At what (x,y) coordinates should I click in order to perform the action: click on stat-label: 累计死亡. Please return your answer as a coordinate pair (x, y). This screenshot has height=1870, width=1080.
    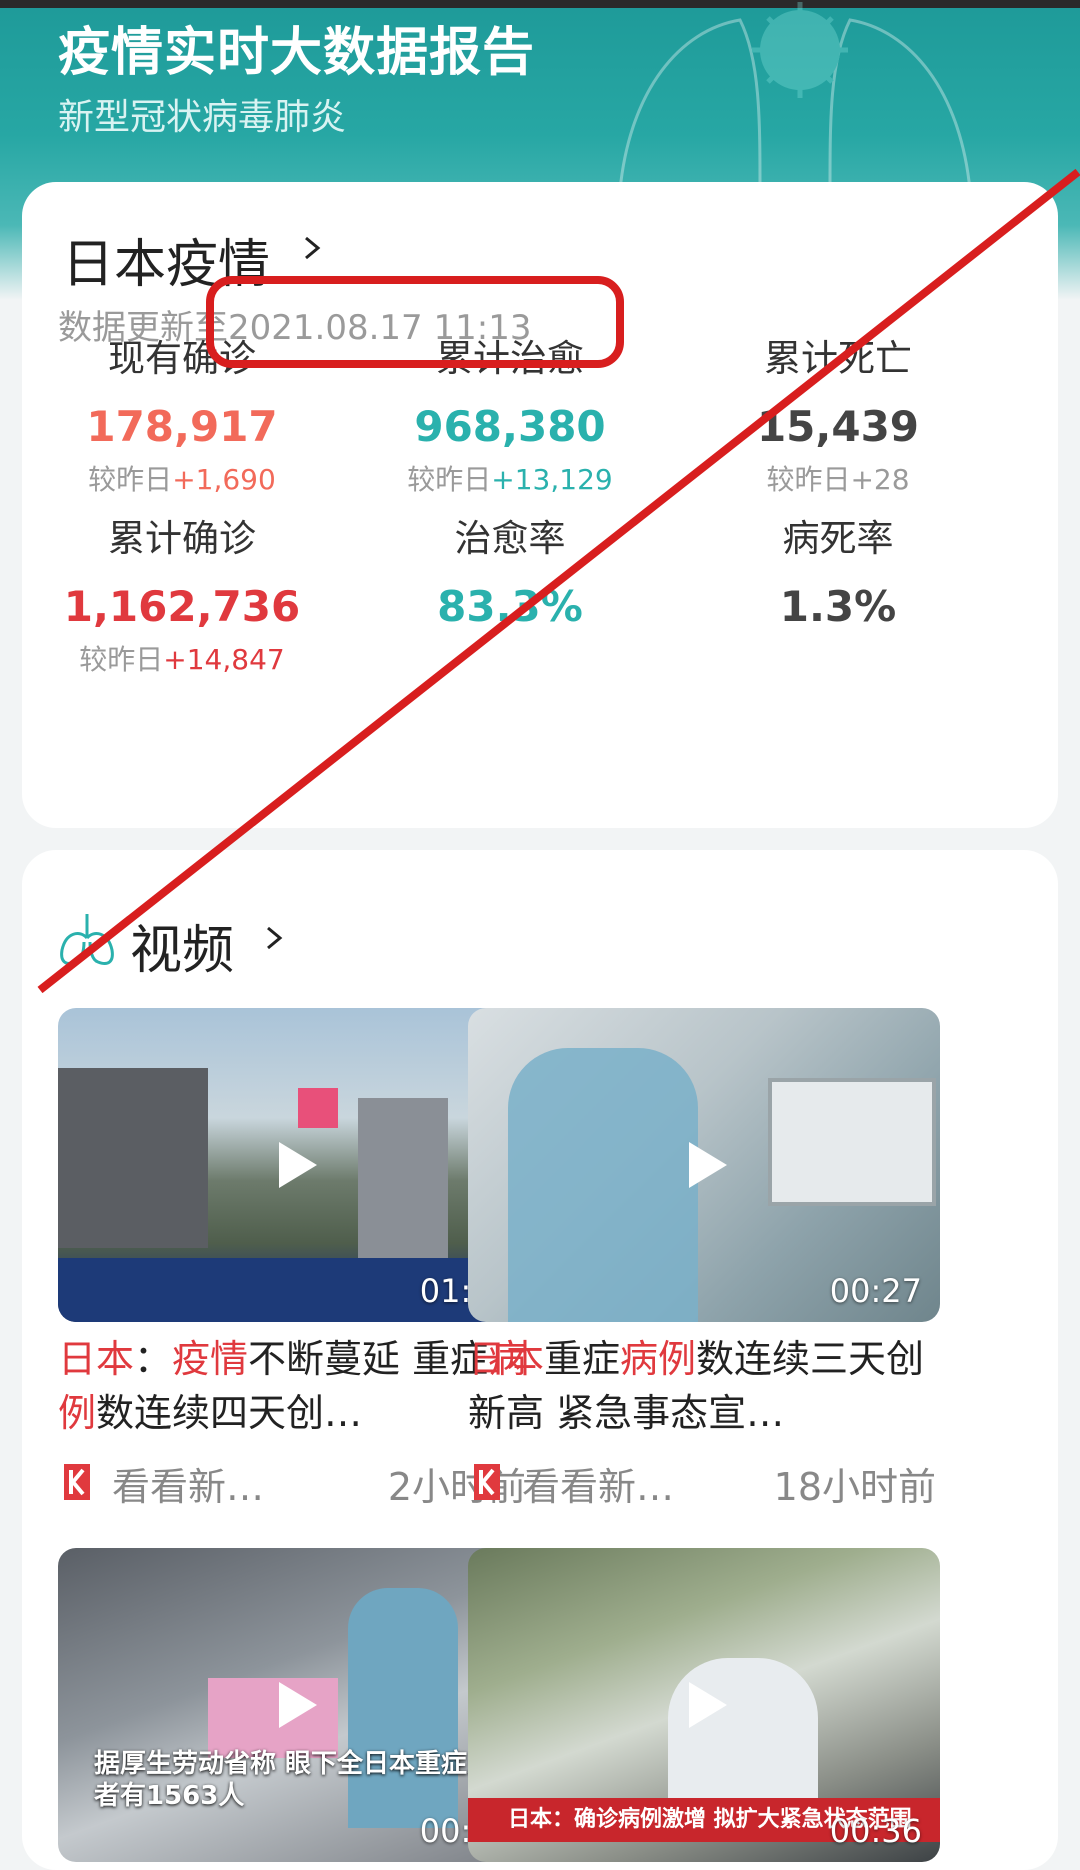
    Looking at the image, I should click on (838, 358).